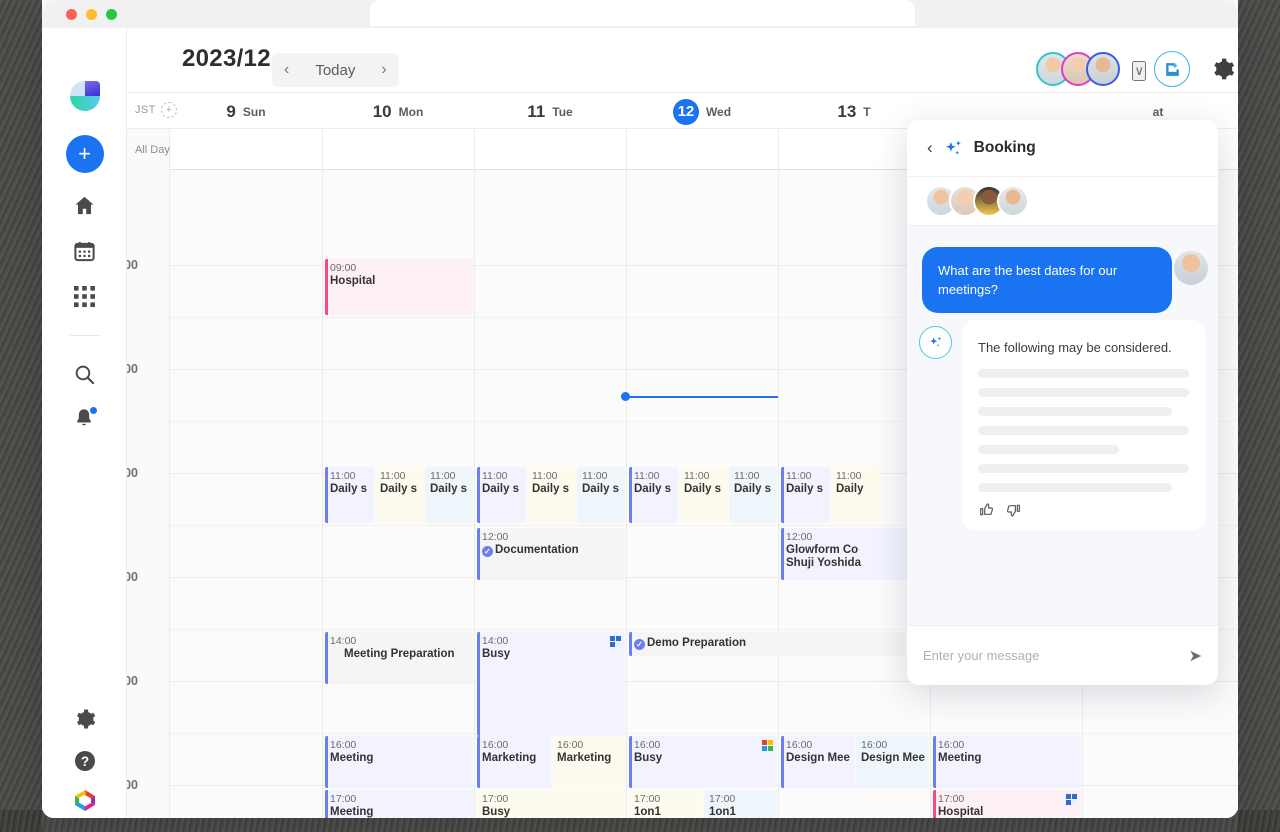 Image resolution: width=1280 pixels, height=832 pixels. I want to click on desk-texture-right, so click(1259, 416).